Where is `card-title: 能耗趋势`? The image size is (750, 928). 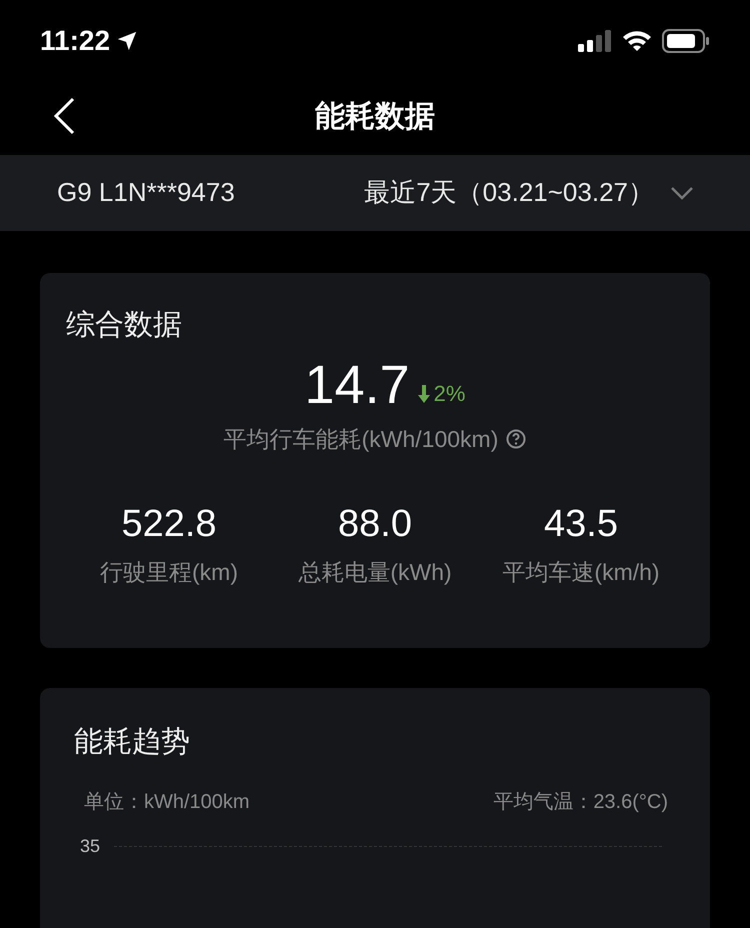
card-title: 能耗趋势 is located at coordinates (132, 742).